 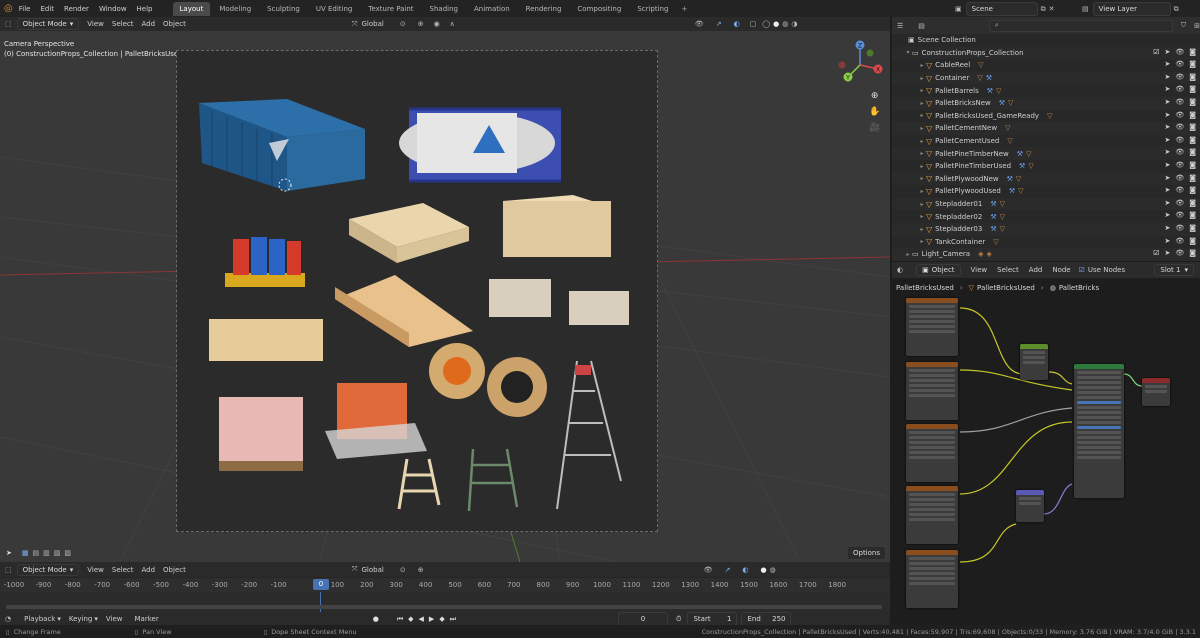 I want to click on editor-type-icon: ◔, so click(x=8, y=619).